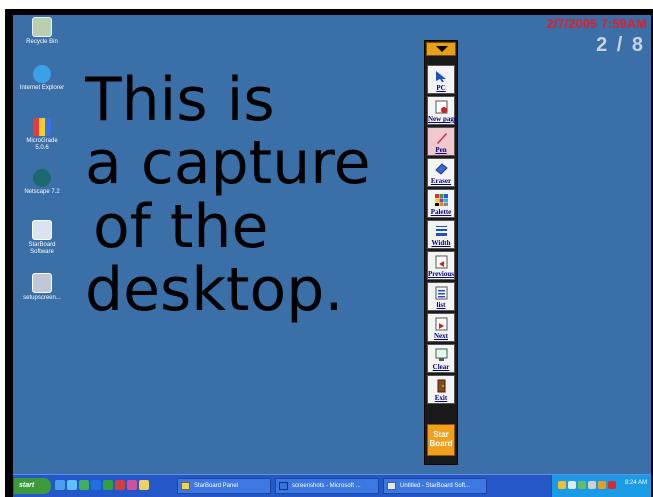 This screenshot has height=497, width=653. I want to click on palette-icon, so click(441, 200).